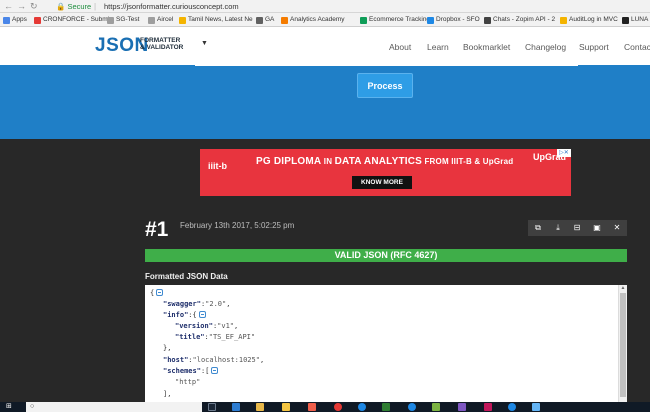 Image resolution: width=650 pixels, height=412 pixels. What do you see at coordinates (468, 161) in the screenshot?
I see `ad-headline-part-4: FROM IIIT-B & UpGrad` at bounding box center [468, 161].